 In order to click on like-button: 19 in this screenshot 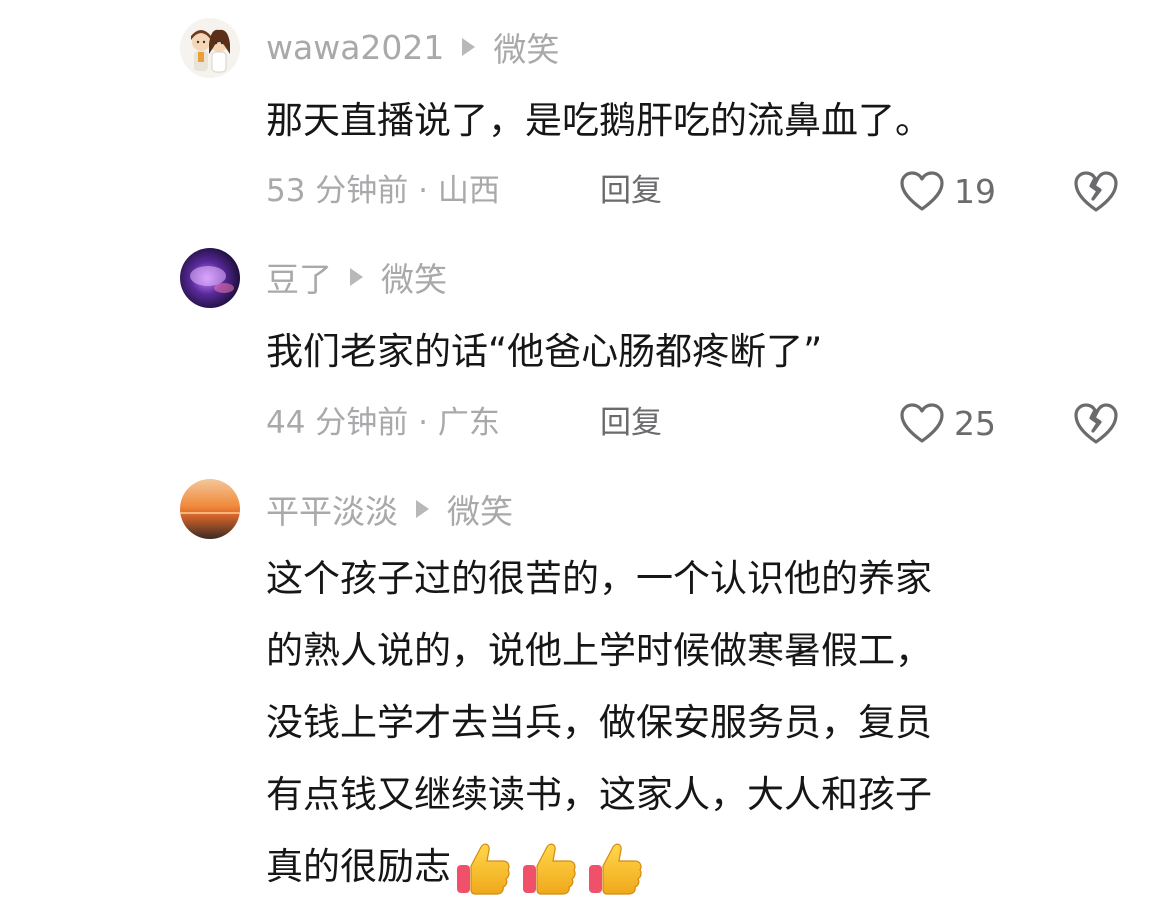, I will do `click(947, 191)`.